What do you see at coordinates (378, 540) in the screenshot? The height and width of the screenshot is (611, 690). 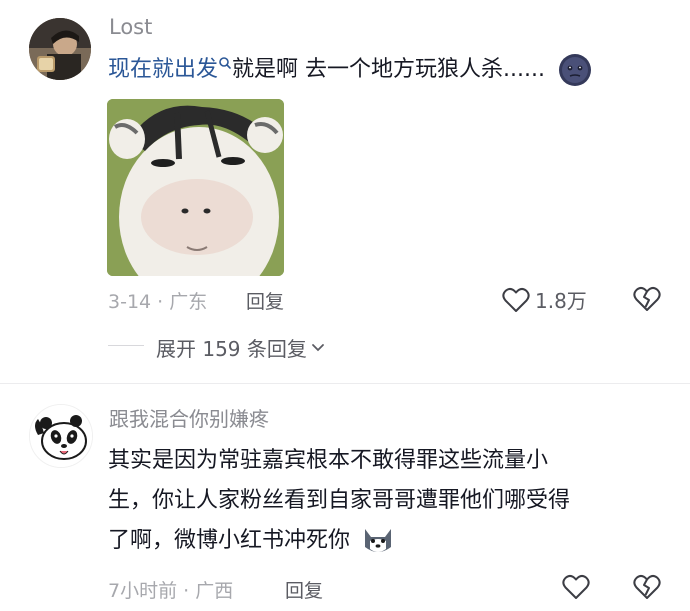 I see `husky-emoji-icon` at bounding box center [378, 540].